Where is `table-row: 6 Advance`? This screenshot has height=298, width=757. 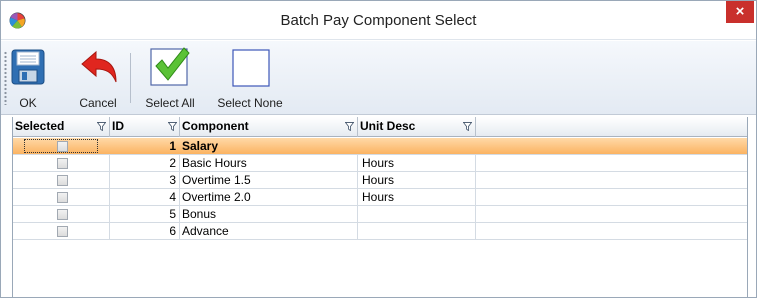 table-row: 6 Advance is located at coordinates (380, 231).